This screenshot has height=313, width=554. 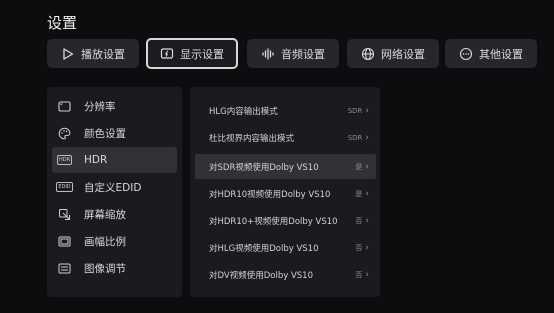 What do you see at coordinates (243, 111) in the screenshot?
I see `option-label: HLG内容输出模式` at bounding box center [243, 111].